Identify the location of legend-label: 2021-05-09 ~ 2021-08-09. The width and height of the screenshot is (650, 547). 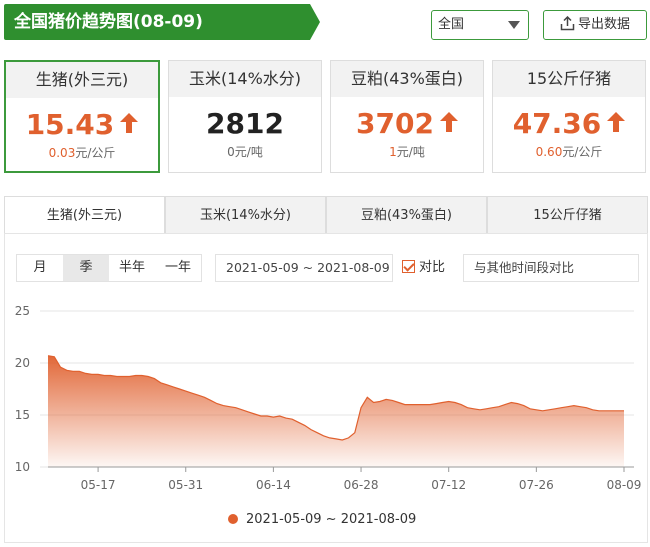
(331, 519).